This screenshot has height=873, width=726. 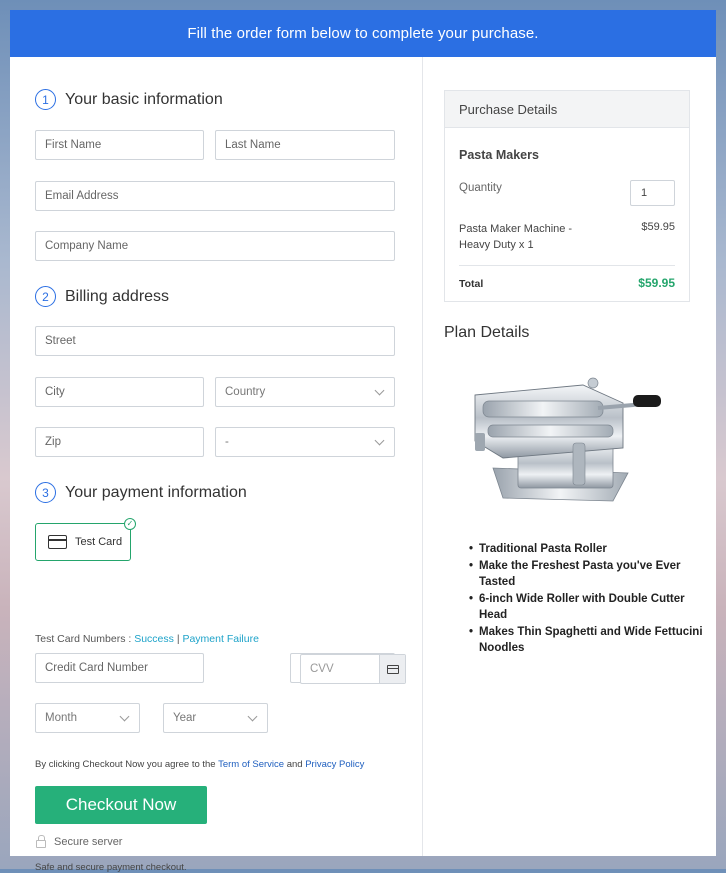 What do you see at coordinates (480, 188) in the screenshot?
I see `quantity-label: Quantity` at bounding box center [480, 188].